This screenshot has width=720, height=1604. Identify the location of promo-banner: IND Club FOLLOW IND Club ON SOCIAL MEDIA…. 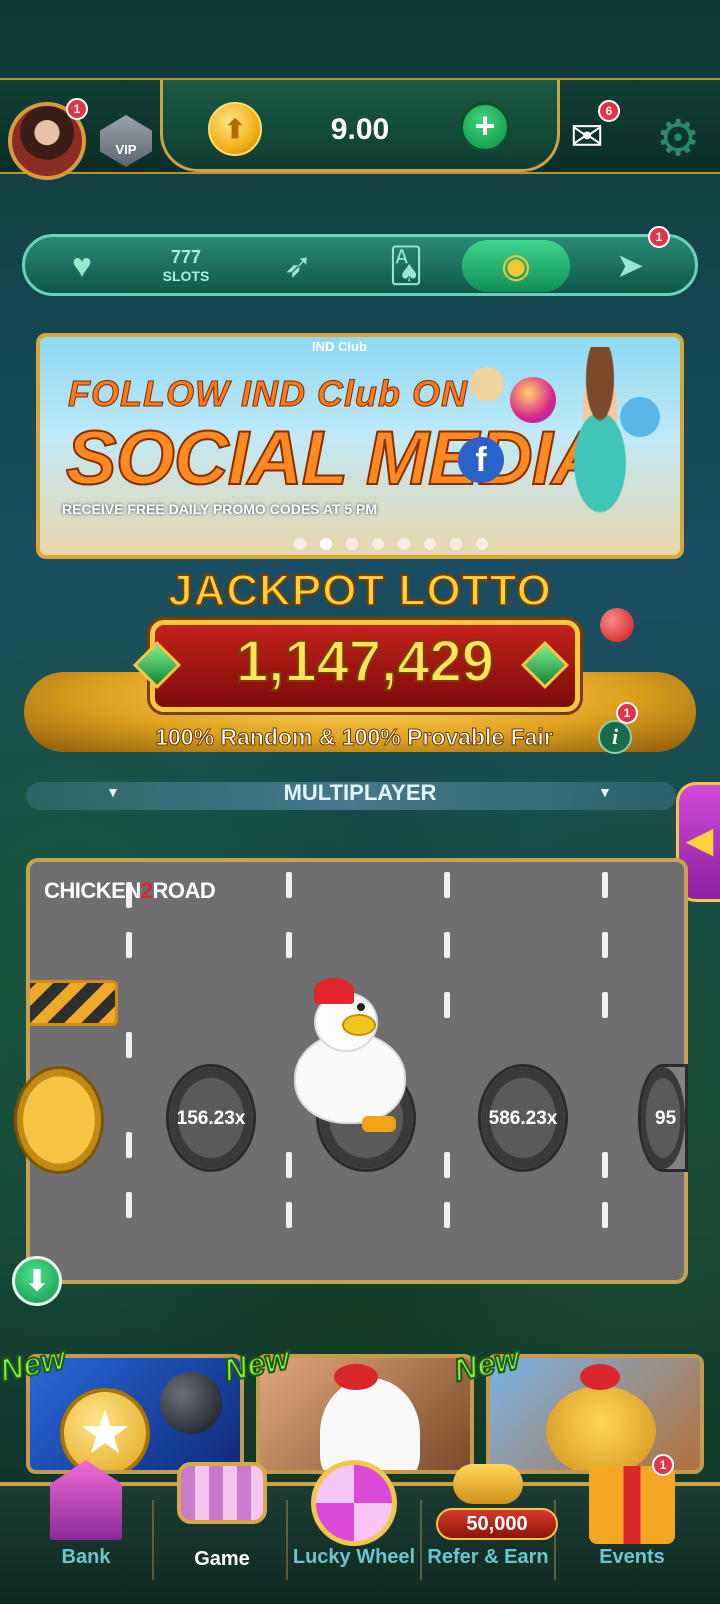
(360, 446).